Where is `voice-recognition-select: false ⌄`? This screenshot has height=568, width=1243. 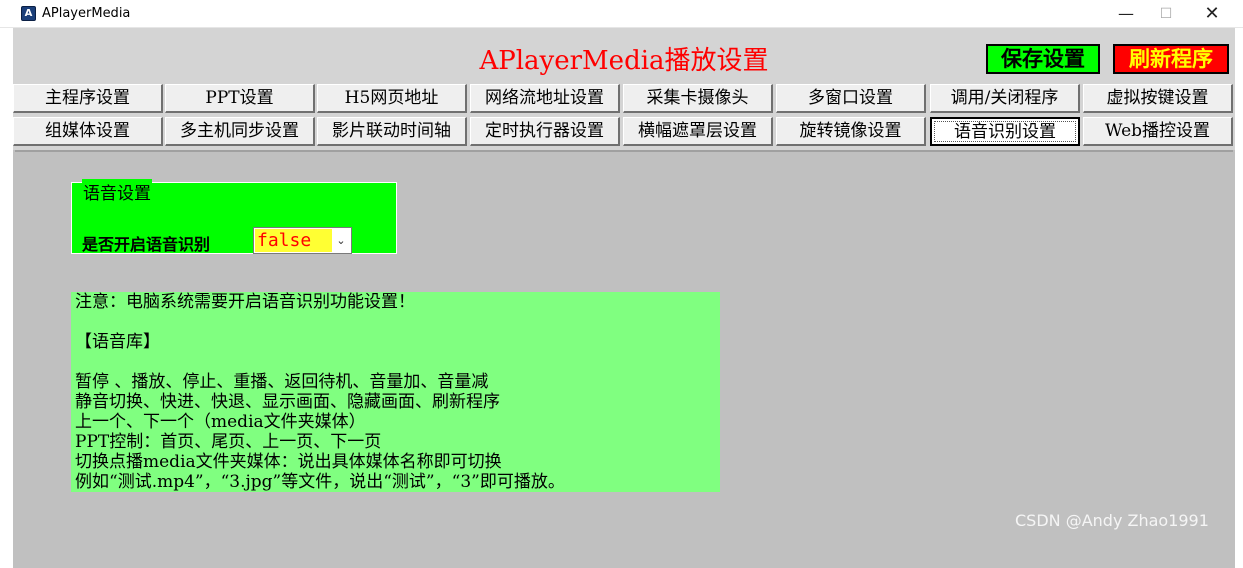 voice-recognition-select: false ⌄ is located at coordinates (302, 240).